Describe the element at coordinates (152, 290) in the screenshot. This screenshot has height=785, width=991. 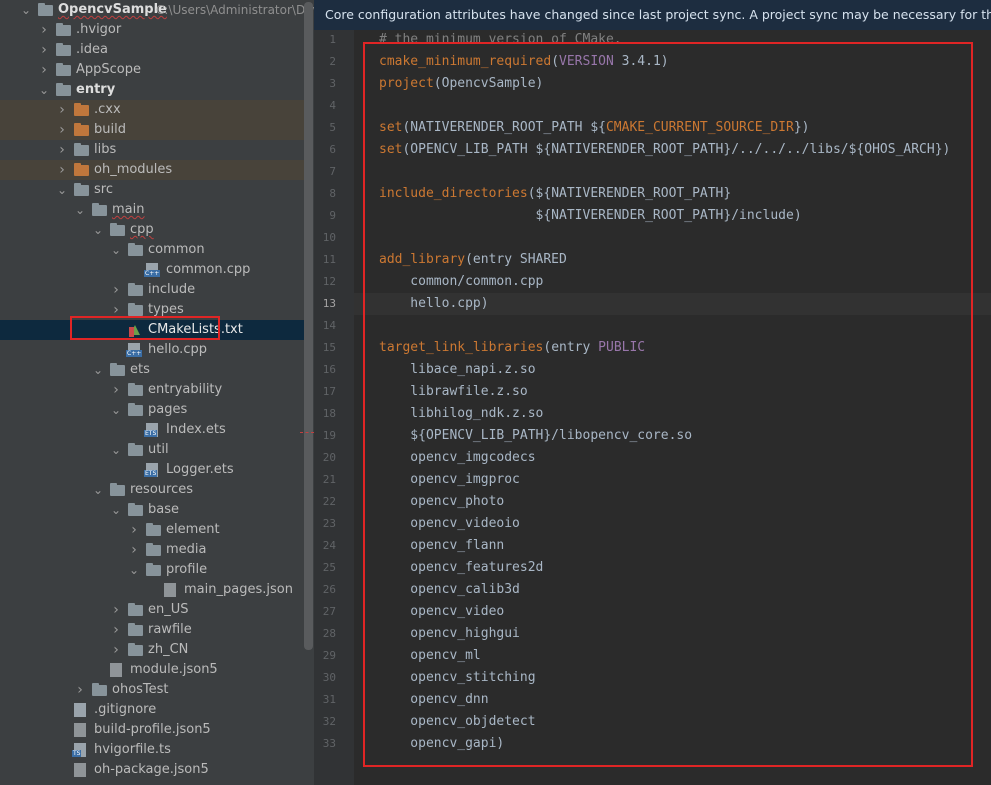
I see `tree-item-include: › include` at that location.